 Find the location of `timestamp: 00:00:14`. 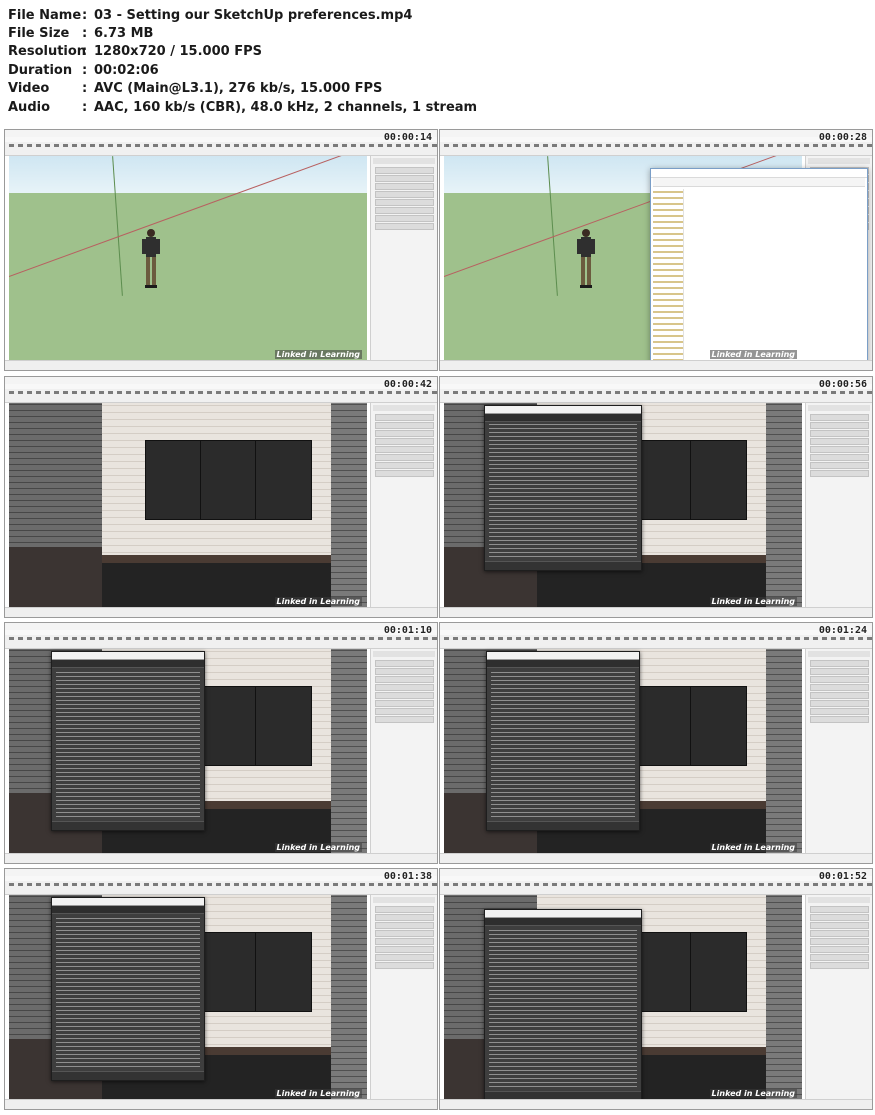

timestamp: 00:00:14 is located at coordinates (407, 137).